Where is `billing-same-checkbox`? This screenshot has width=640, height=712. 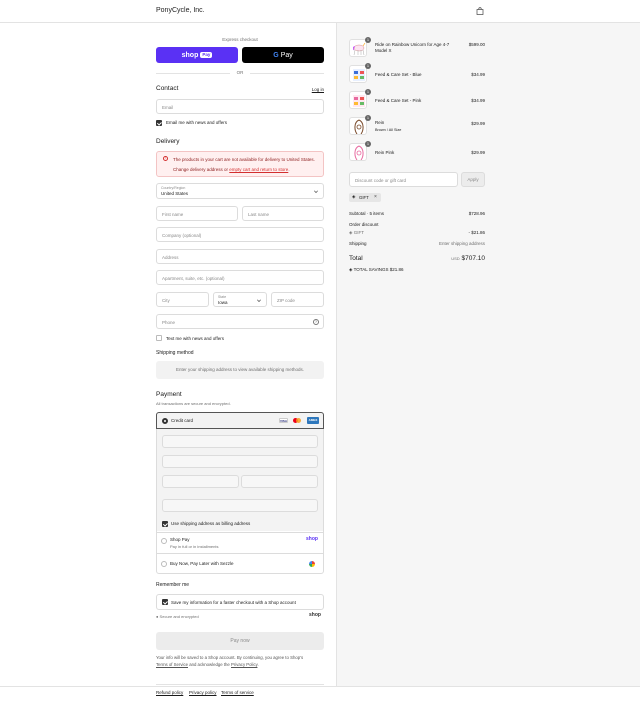
billing-same-checkbox is located at coordinates (165, 524).